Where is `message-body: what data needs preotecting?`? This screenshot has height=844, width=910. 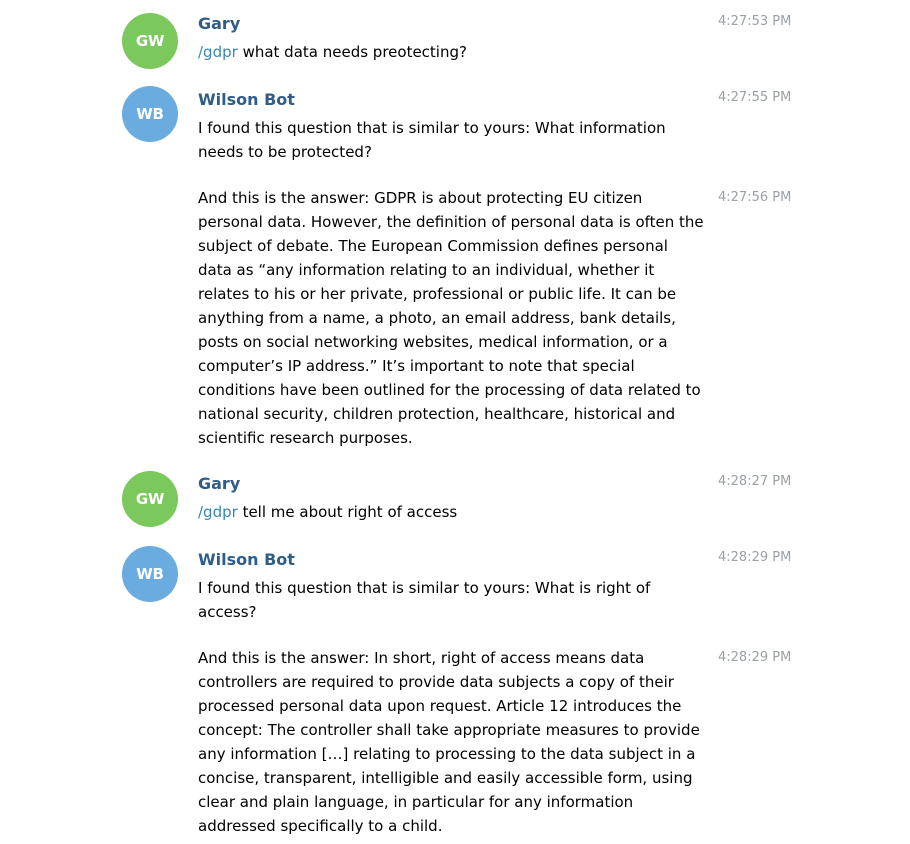 message-body: what data needs preotecting? is located at coordinates (352, 52).